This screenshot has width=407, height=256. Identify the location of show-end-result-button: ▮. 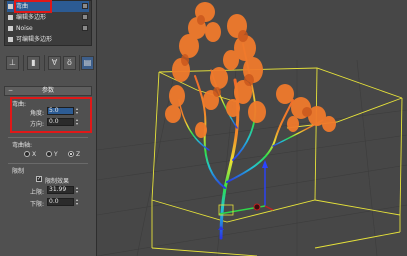
(33, 63).